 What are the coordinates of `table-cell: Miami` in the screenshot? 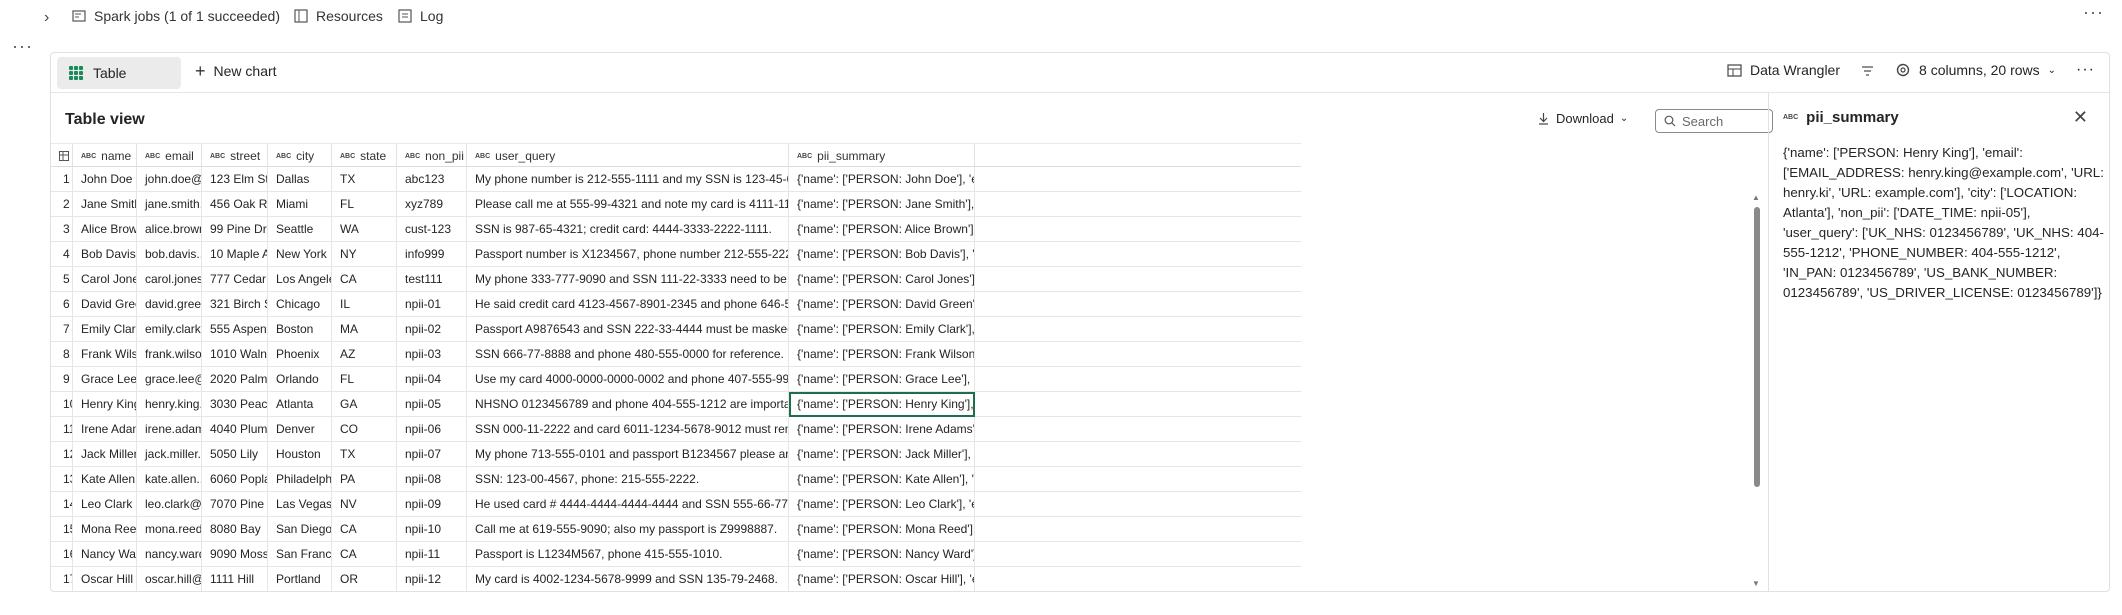 It's located at (300, 204).